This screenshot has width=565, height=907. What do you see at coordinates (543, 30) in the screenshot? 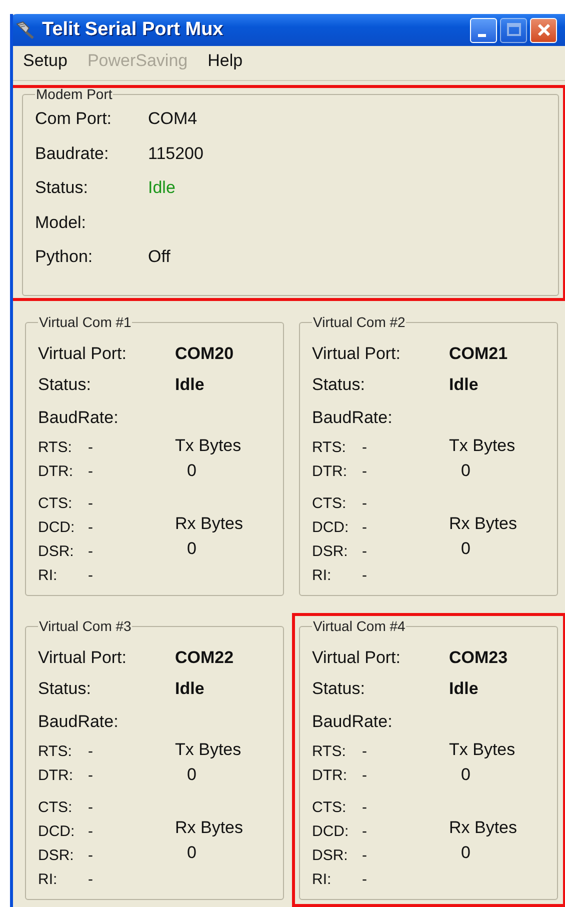
I see `close-button` at bounding box center [543, 30].